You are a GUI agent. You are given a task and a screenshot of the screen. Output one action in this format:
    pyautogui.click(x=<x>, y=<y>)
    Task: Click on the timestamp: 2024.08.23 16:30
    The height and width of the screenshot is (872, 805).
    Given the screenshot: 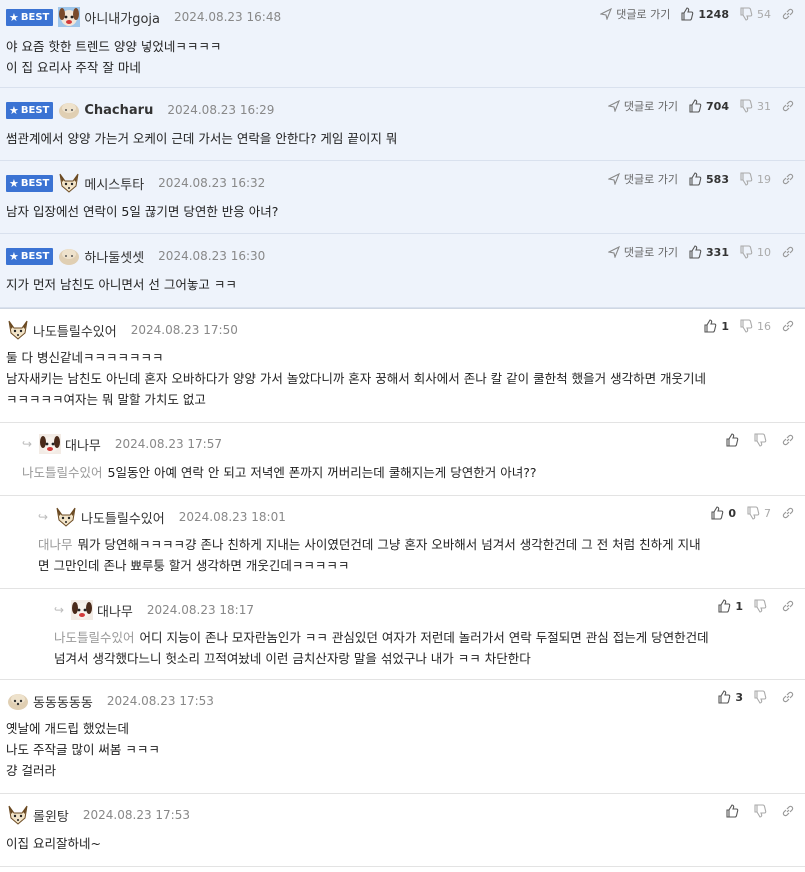 What is the action you would take?
    pyautogui.click(x=212, y=256)
    